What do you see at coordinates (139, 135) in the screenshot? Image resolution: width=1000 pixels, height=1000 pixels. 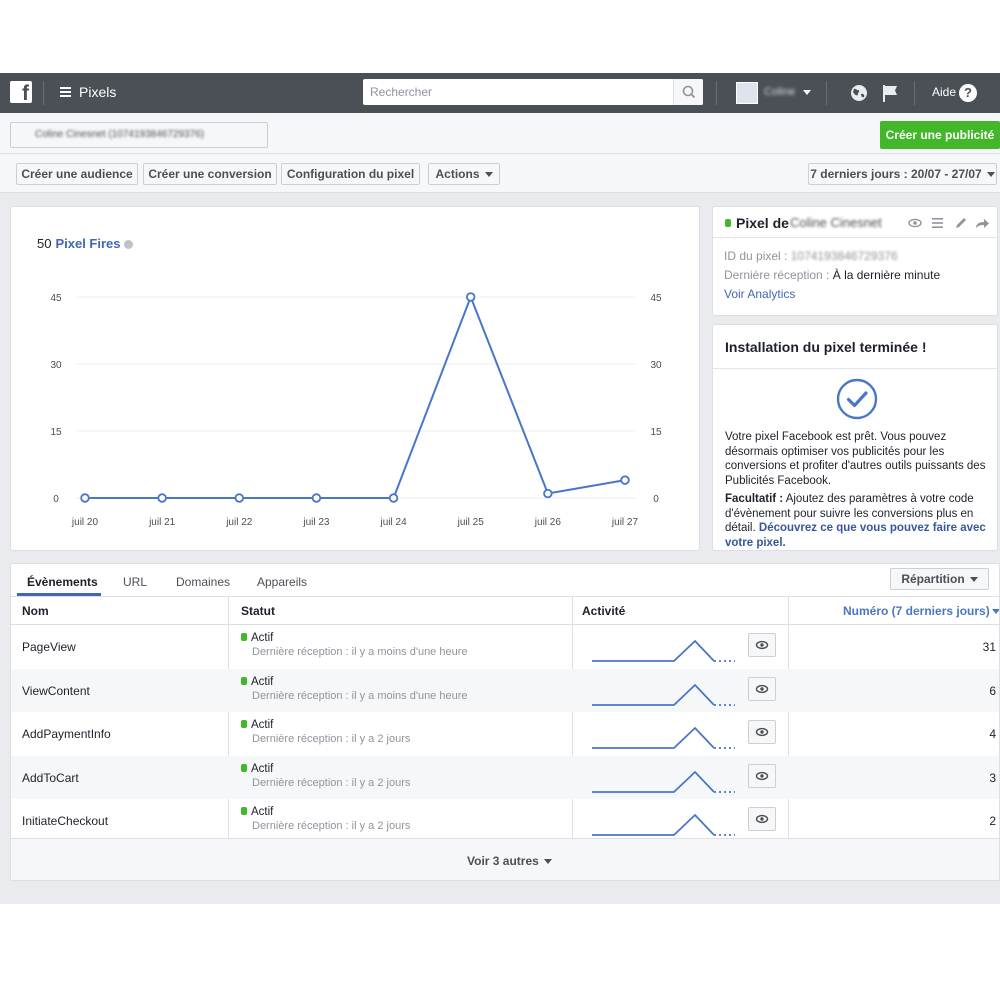 I see `account-selector: Coline Cinesnet (1074193846729376)` at bounding box center [139, 135].